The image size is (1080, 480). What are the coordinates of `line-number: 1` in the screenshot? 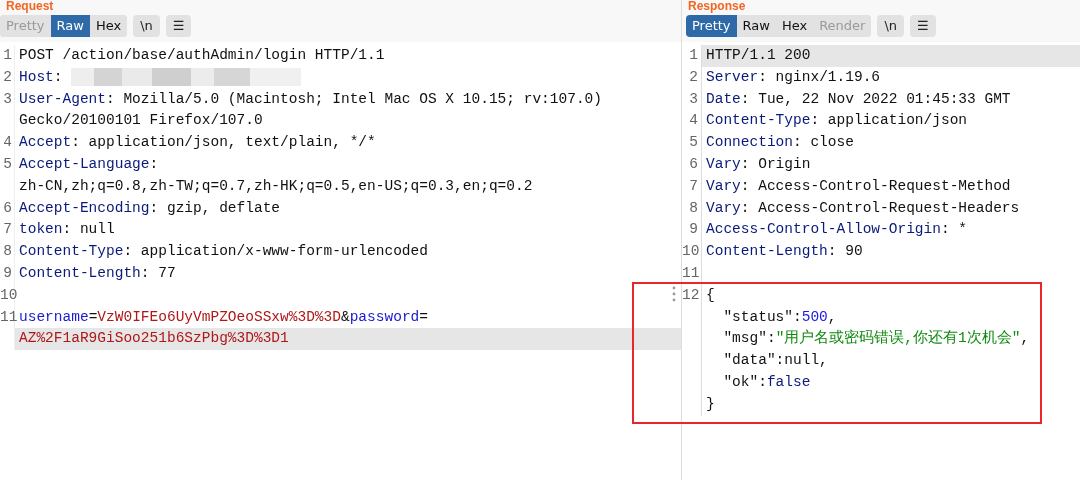 It's located at (7, 56).